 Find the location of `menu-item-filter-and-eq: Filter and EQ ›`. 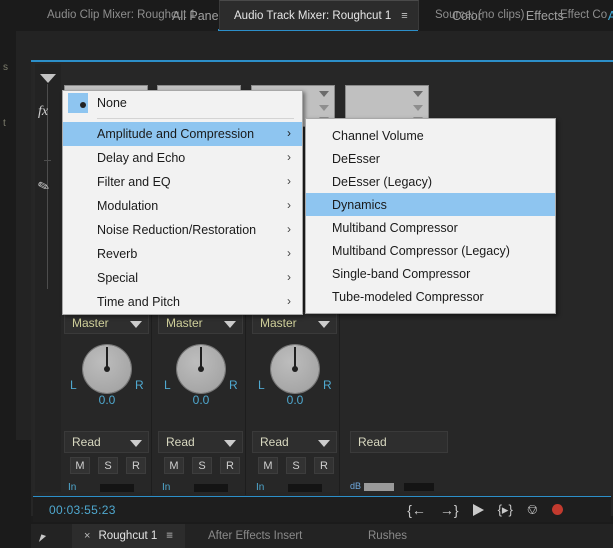

menu-item-filter-and-eq: Filter and EQ › is located at coordinates (182, 182).